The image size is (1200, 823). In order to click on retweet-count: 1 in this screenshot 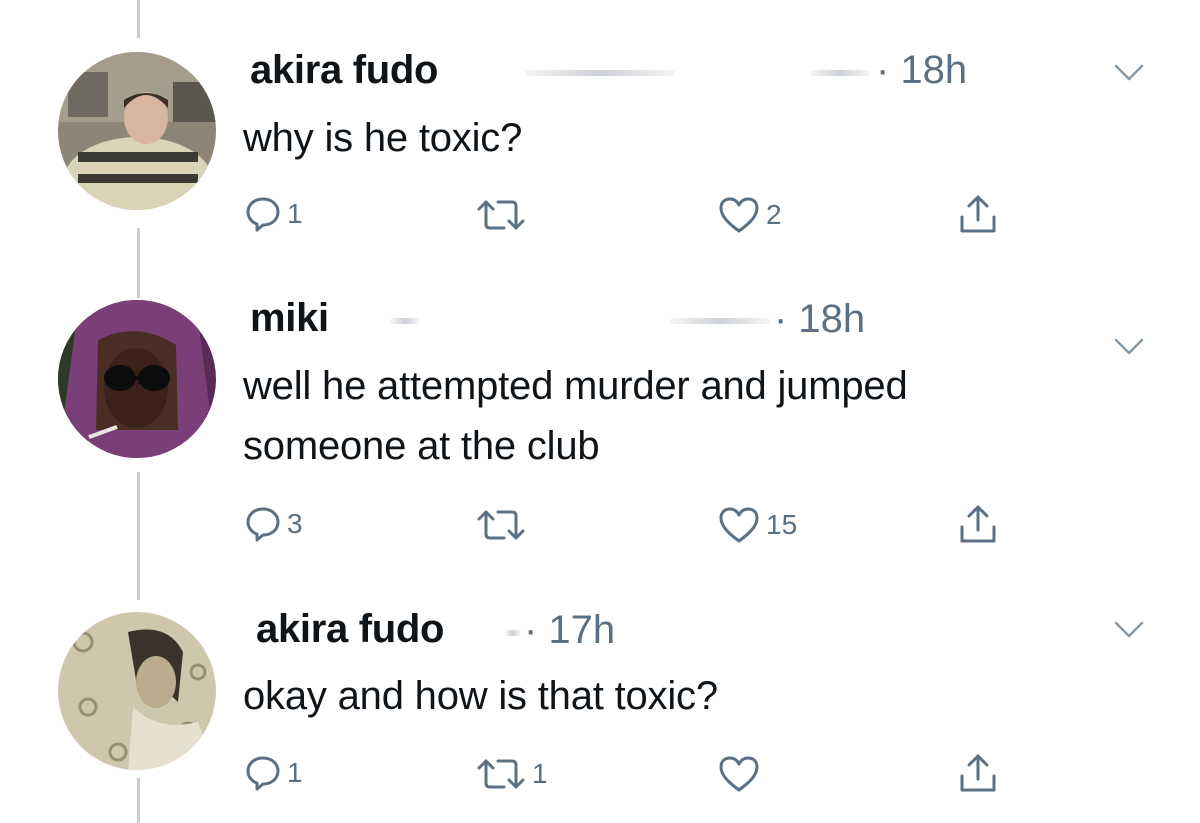, I will do `click(540, 773)`.